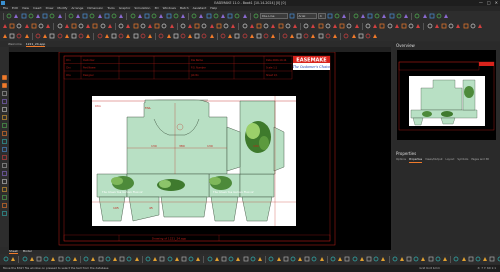 The image size is (500, 272). What do you see at coordinates (321, 16) in the screenshot?
I see `size-select: 4` at bounding box center [321, 16].